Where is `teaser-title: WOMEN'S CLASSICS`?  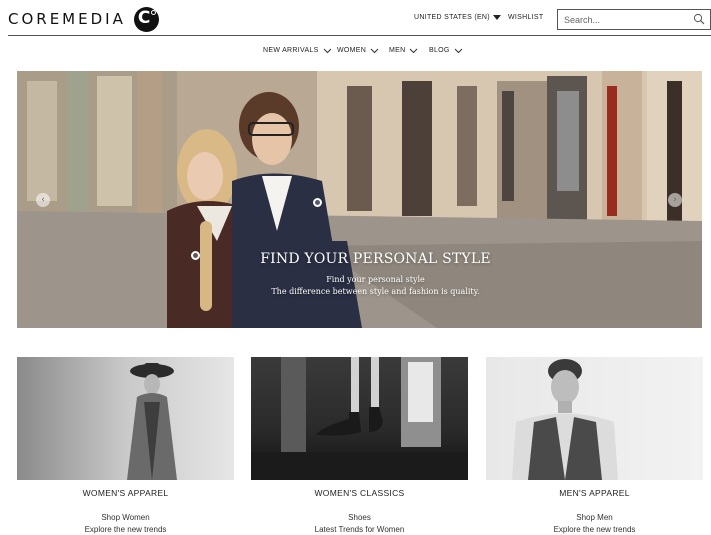 teaser-title: WOMEN'S CLASSICS is located at coordinates (359, 493).